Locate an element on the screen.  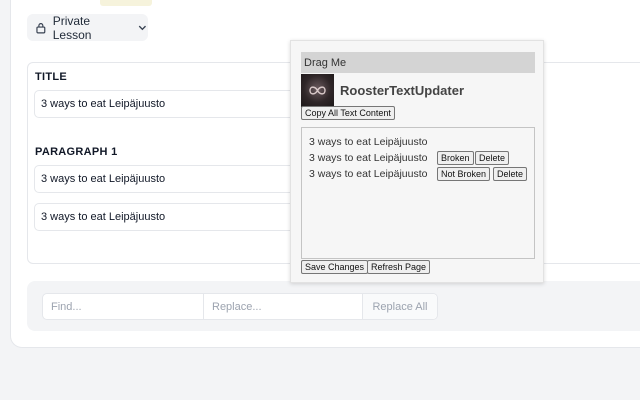
app-logo is located at coordinates (317, 90).